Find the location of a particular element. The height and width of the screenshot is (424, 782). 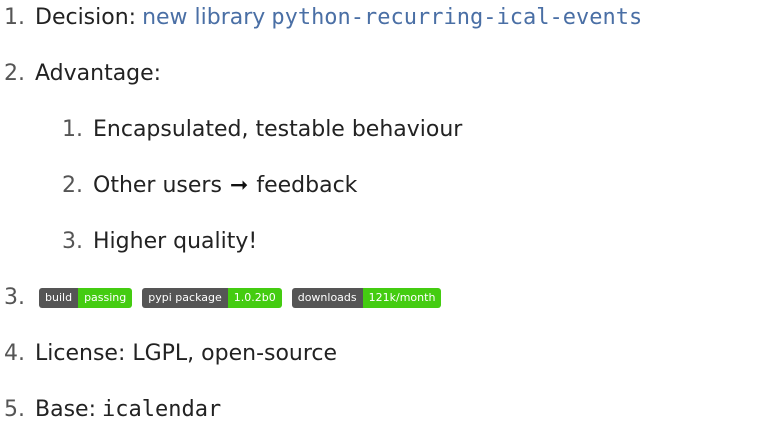

build-badge: build passing is located at coordinates (86, 298).